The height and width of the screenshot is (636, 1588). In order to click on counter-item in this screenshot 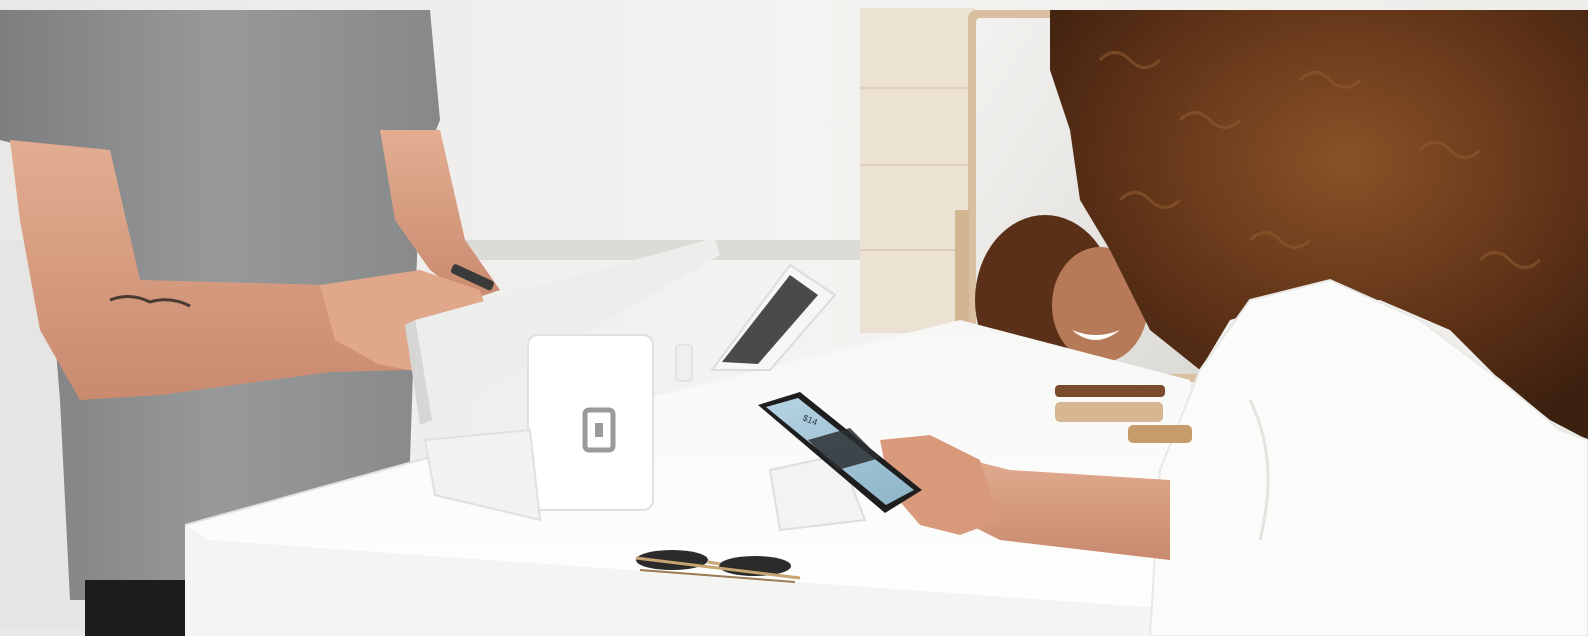, I will do `click(684, 363)`.